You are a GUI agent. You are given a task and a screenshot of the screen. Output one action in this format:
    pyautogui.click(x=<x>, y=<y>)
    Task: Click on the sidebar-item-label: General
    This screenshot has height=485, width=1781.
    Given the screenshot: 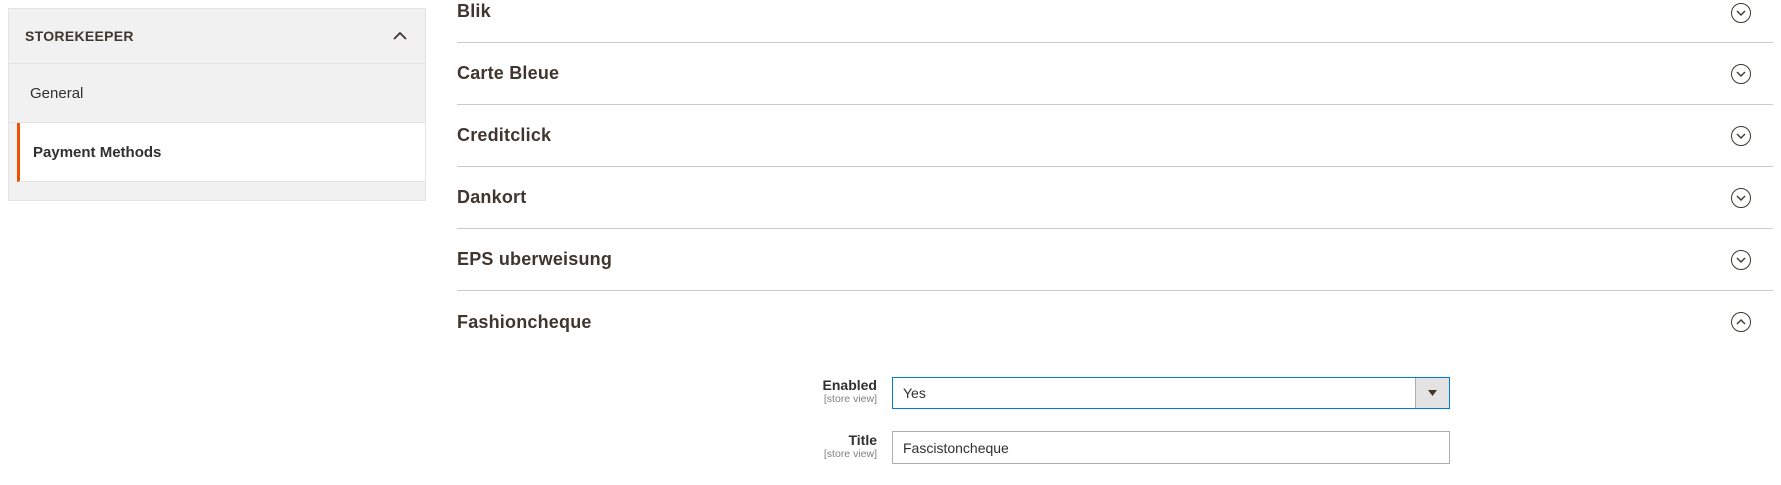 What is the action you would take?
    pyautogui.click(x=57, y=93)
    